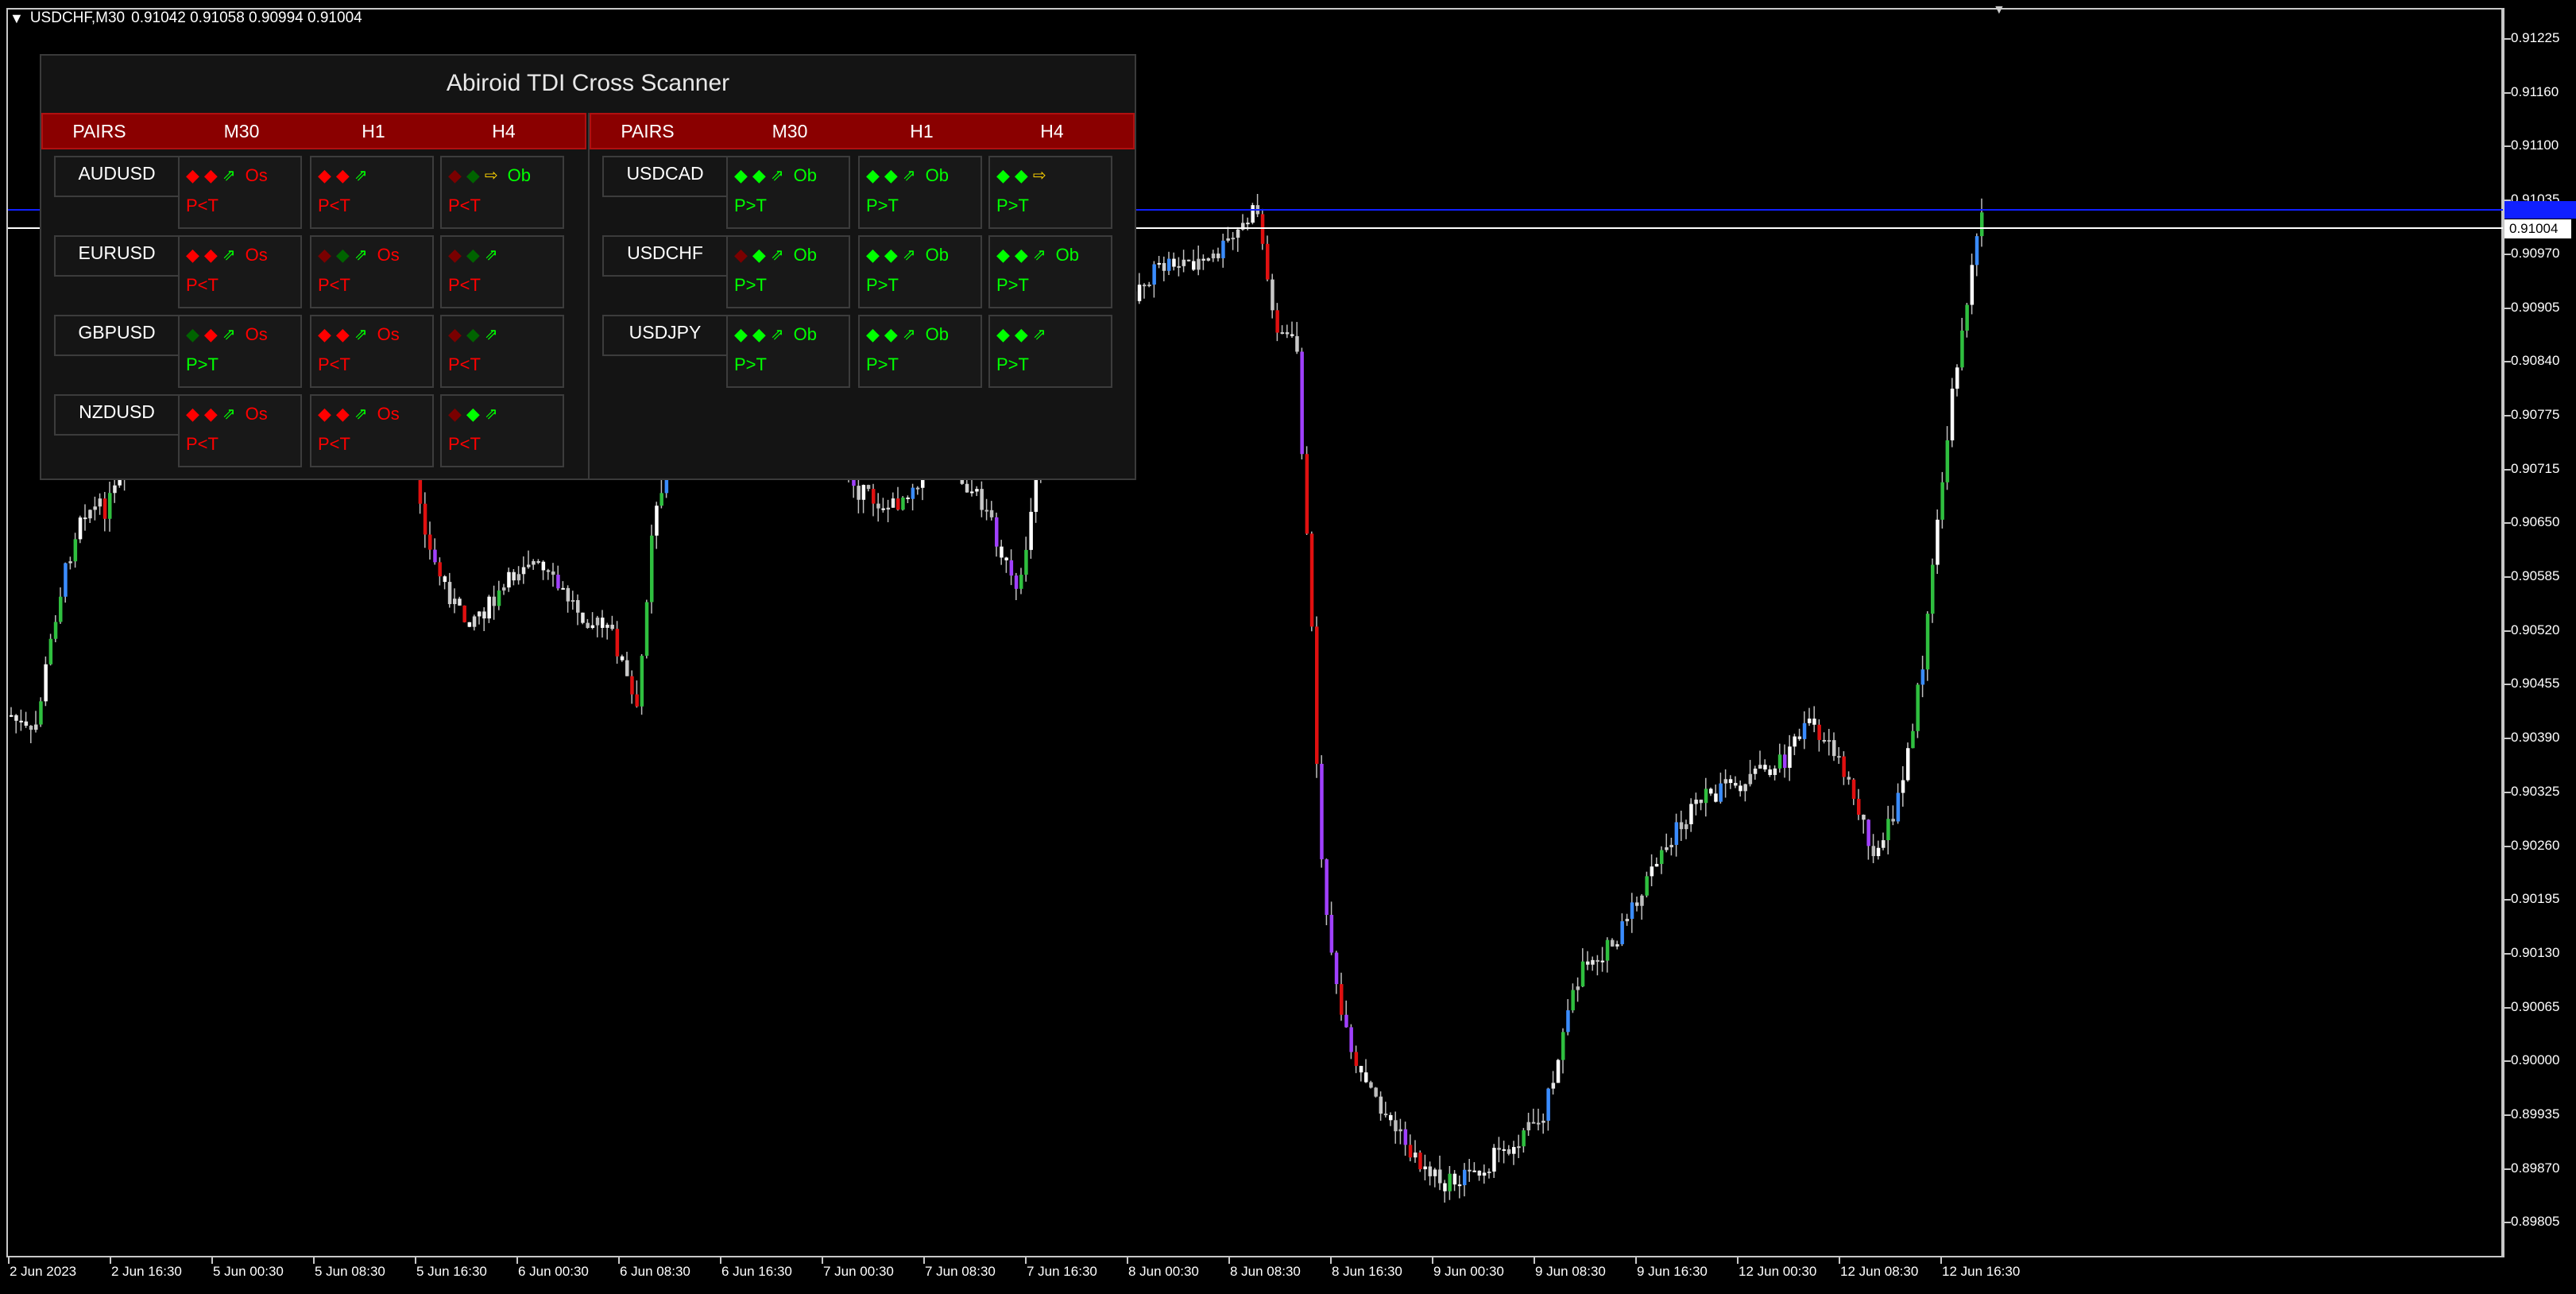 The height and width of the screenshot is (1294, 2576). Describe the element at coordinates (665, 256) in the screenshot. I see `pair-button-usdchf: USDCHF` at that location.